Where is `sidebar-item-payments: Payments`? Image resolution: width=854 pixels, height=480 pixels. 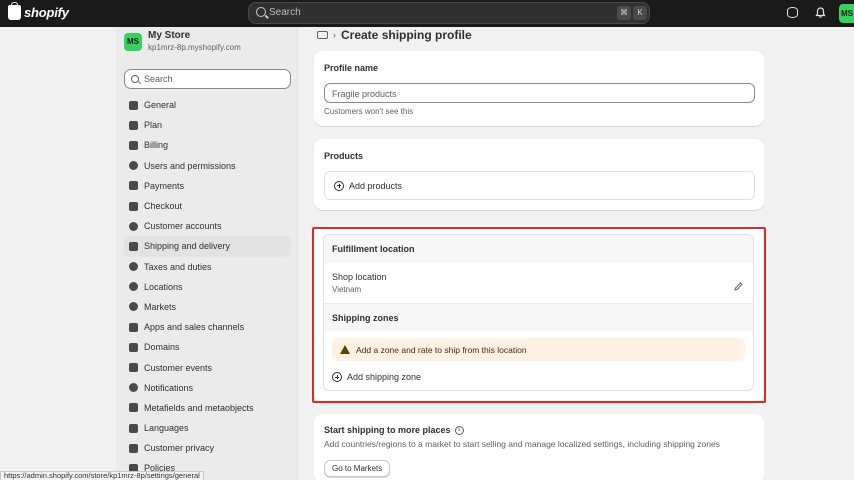
sidebar-item-payments: Payments is located at coordinates (207, 186).